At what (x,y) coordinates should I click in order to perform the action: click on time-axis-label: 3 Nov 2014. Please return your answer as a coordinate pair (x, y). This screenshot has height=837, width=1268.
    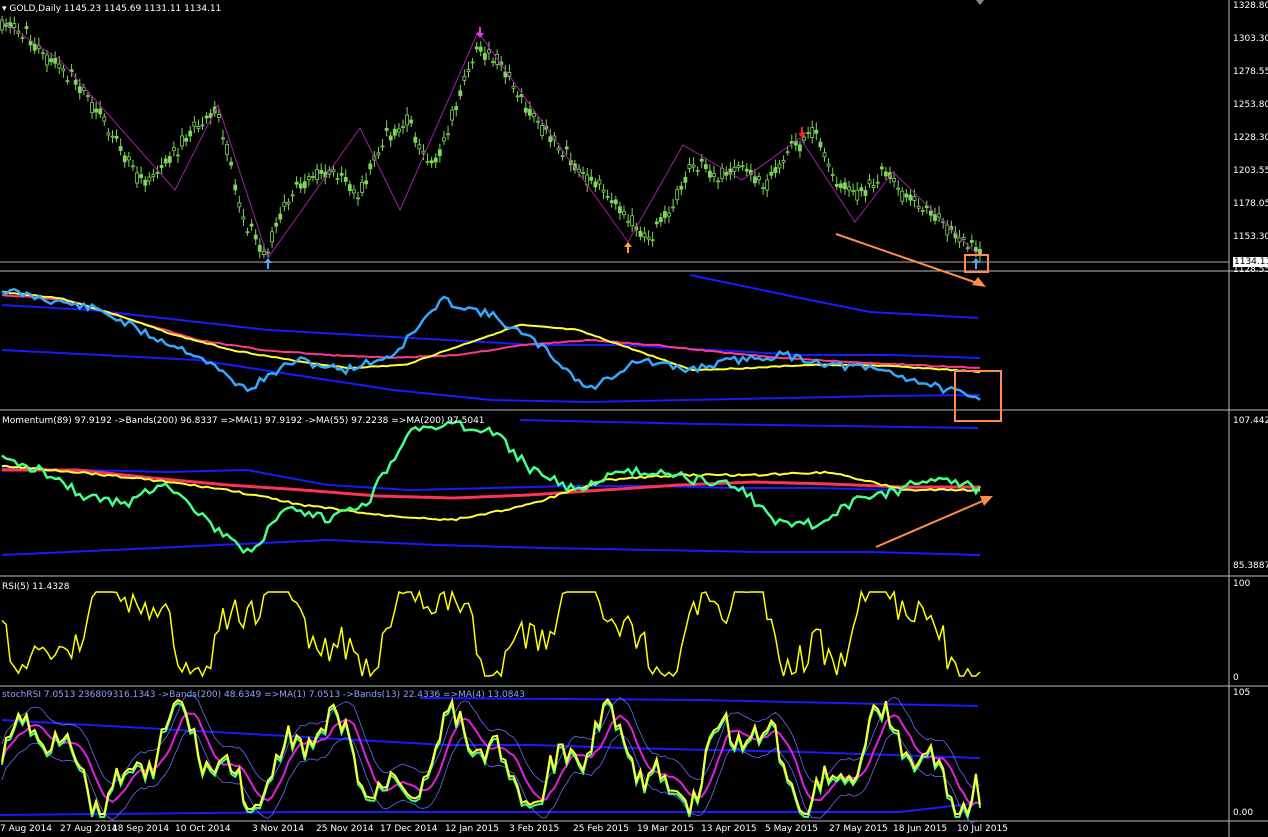
    Looking at the image, I should click on (278, 829).